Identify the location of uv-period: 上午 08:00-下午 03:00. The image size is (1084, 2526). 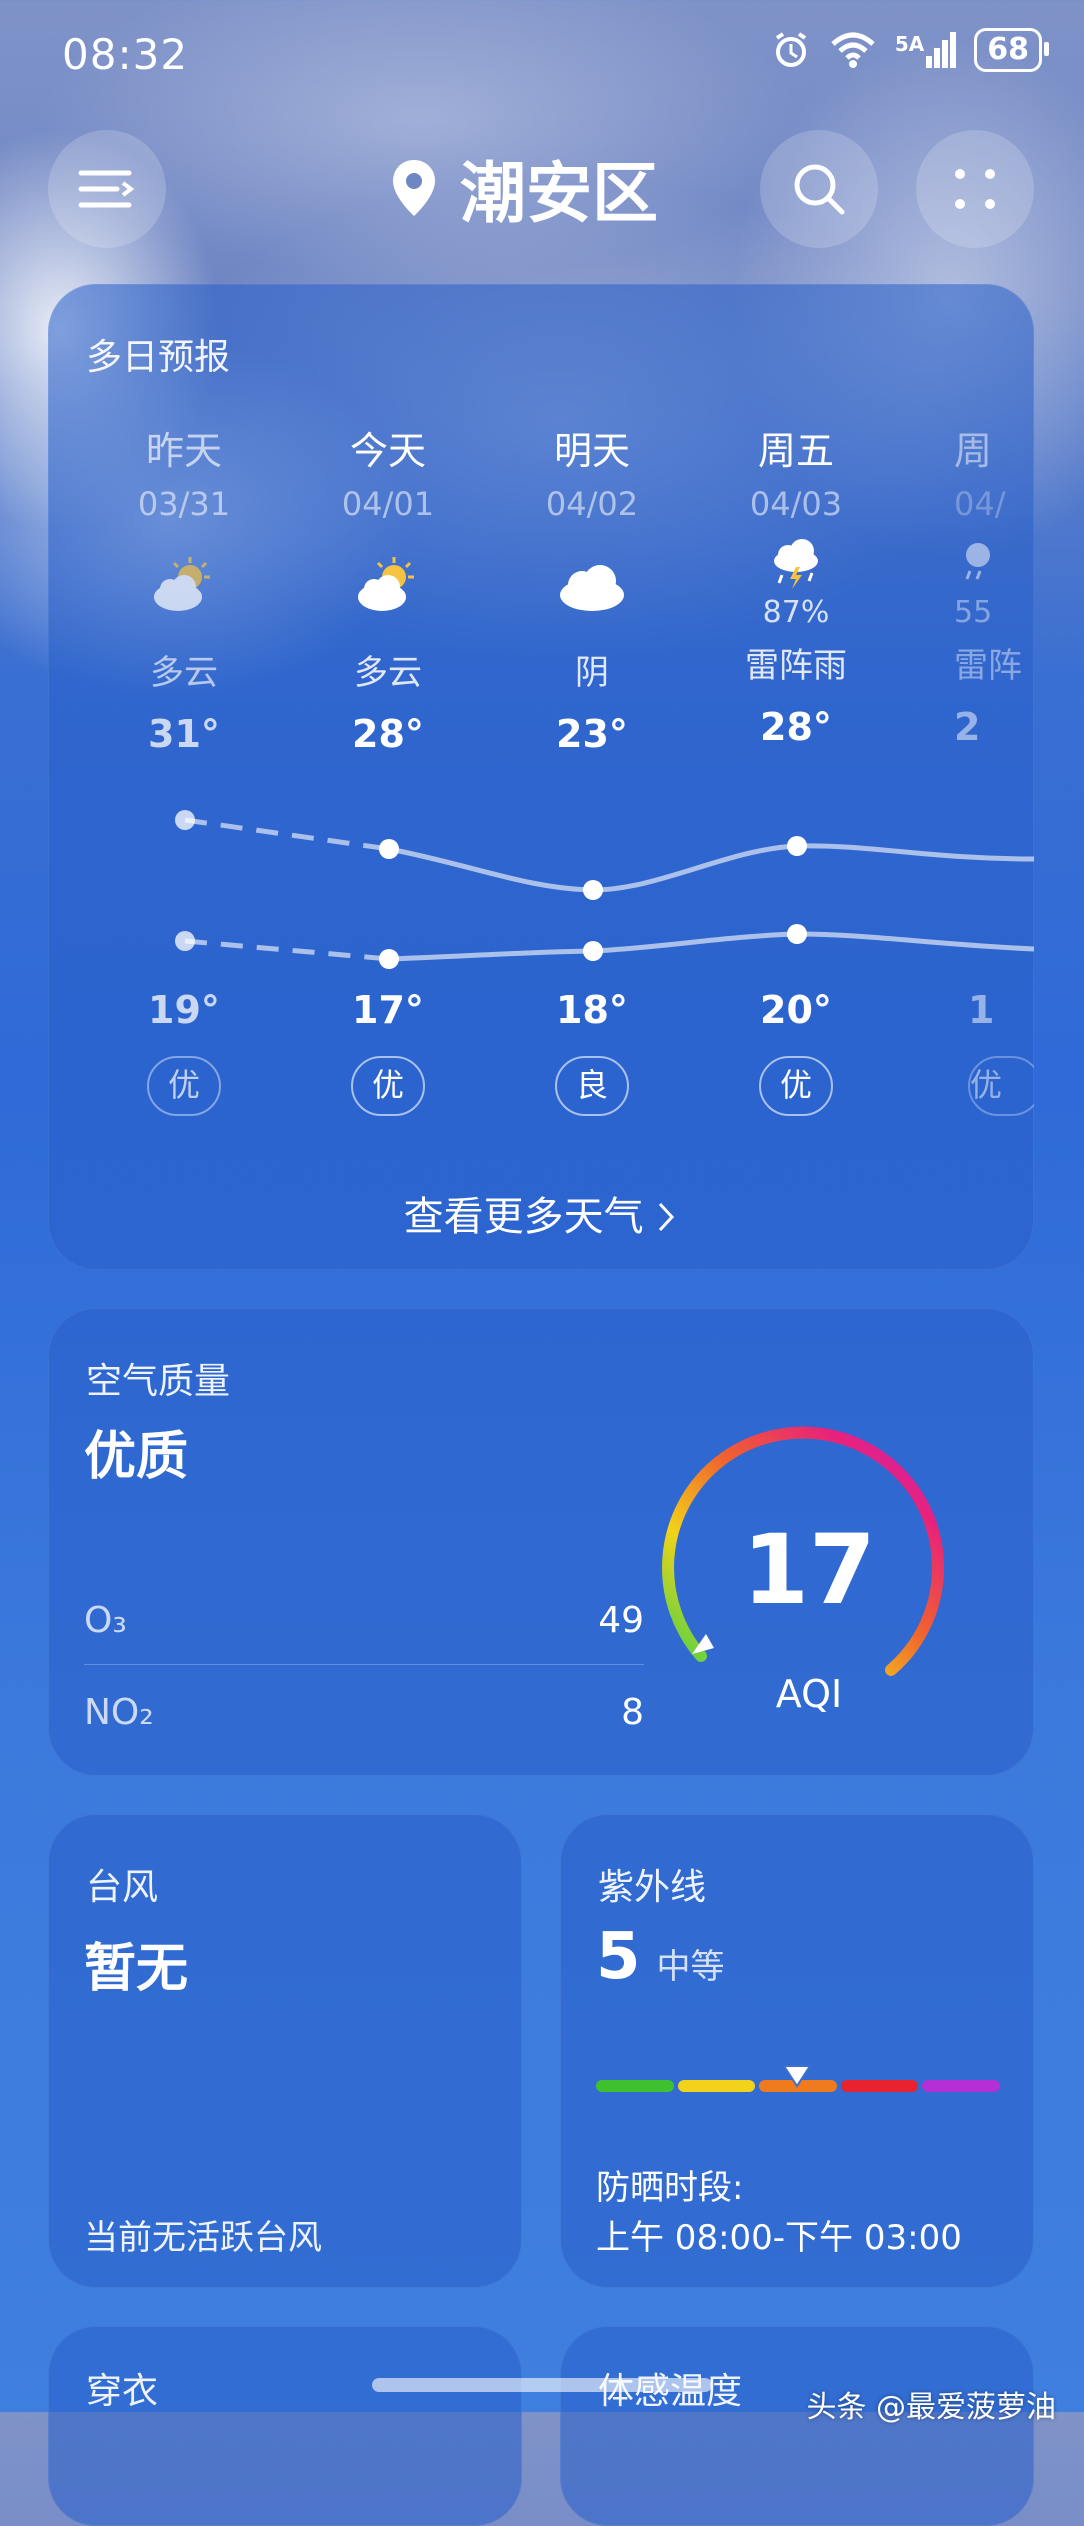
(779, 2238).